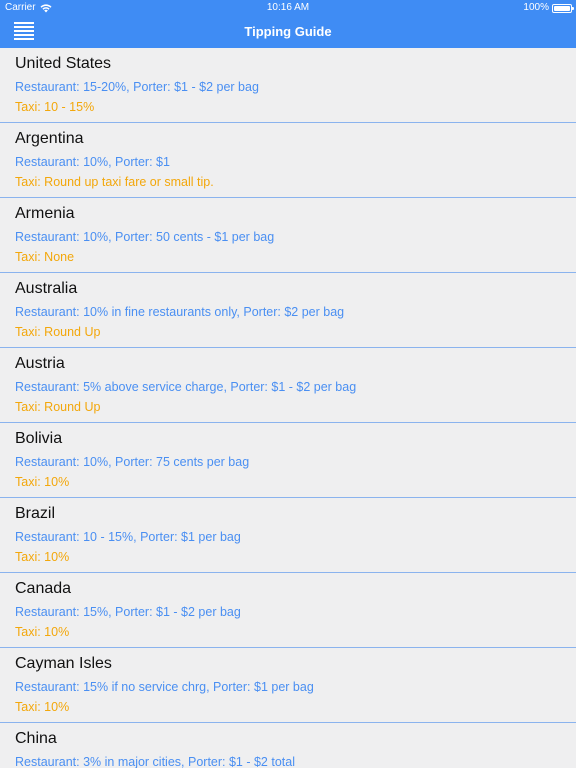  I want to click on status-right: 100%, so click(548, 8).